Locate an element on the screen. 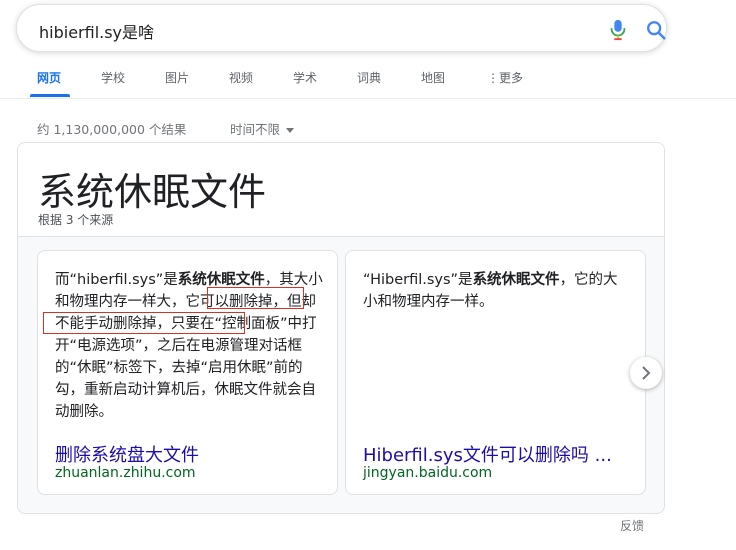 Image resolution: width=736 pixels, height=550 pixels. source-card-cite: jingyan.baidu.com is located at coordinates (428, 473).